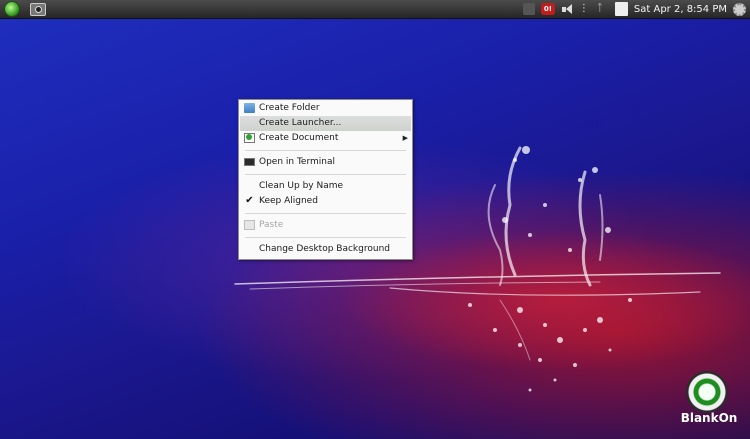 The width and height of the screenshot is (750, 439). Describe the element at coordinates (405, 138) in the screenshot. I see `submenu-arrow-icon: ▶` at that location.